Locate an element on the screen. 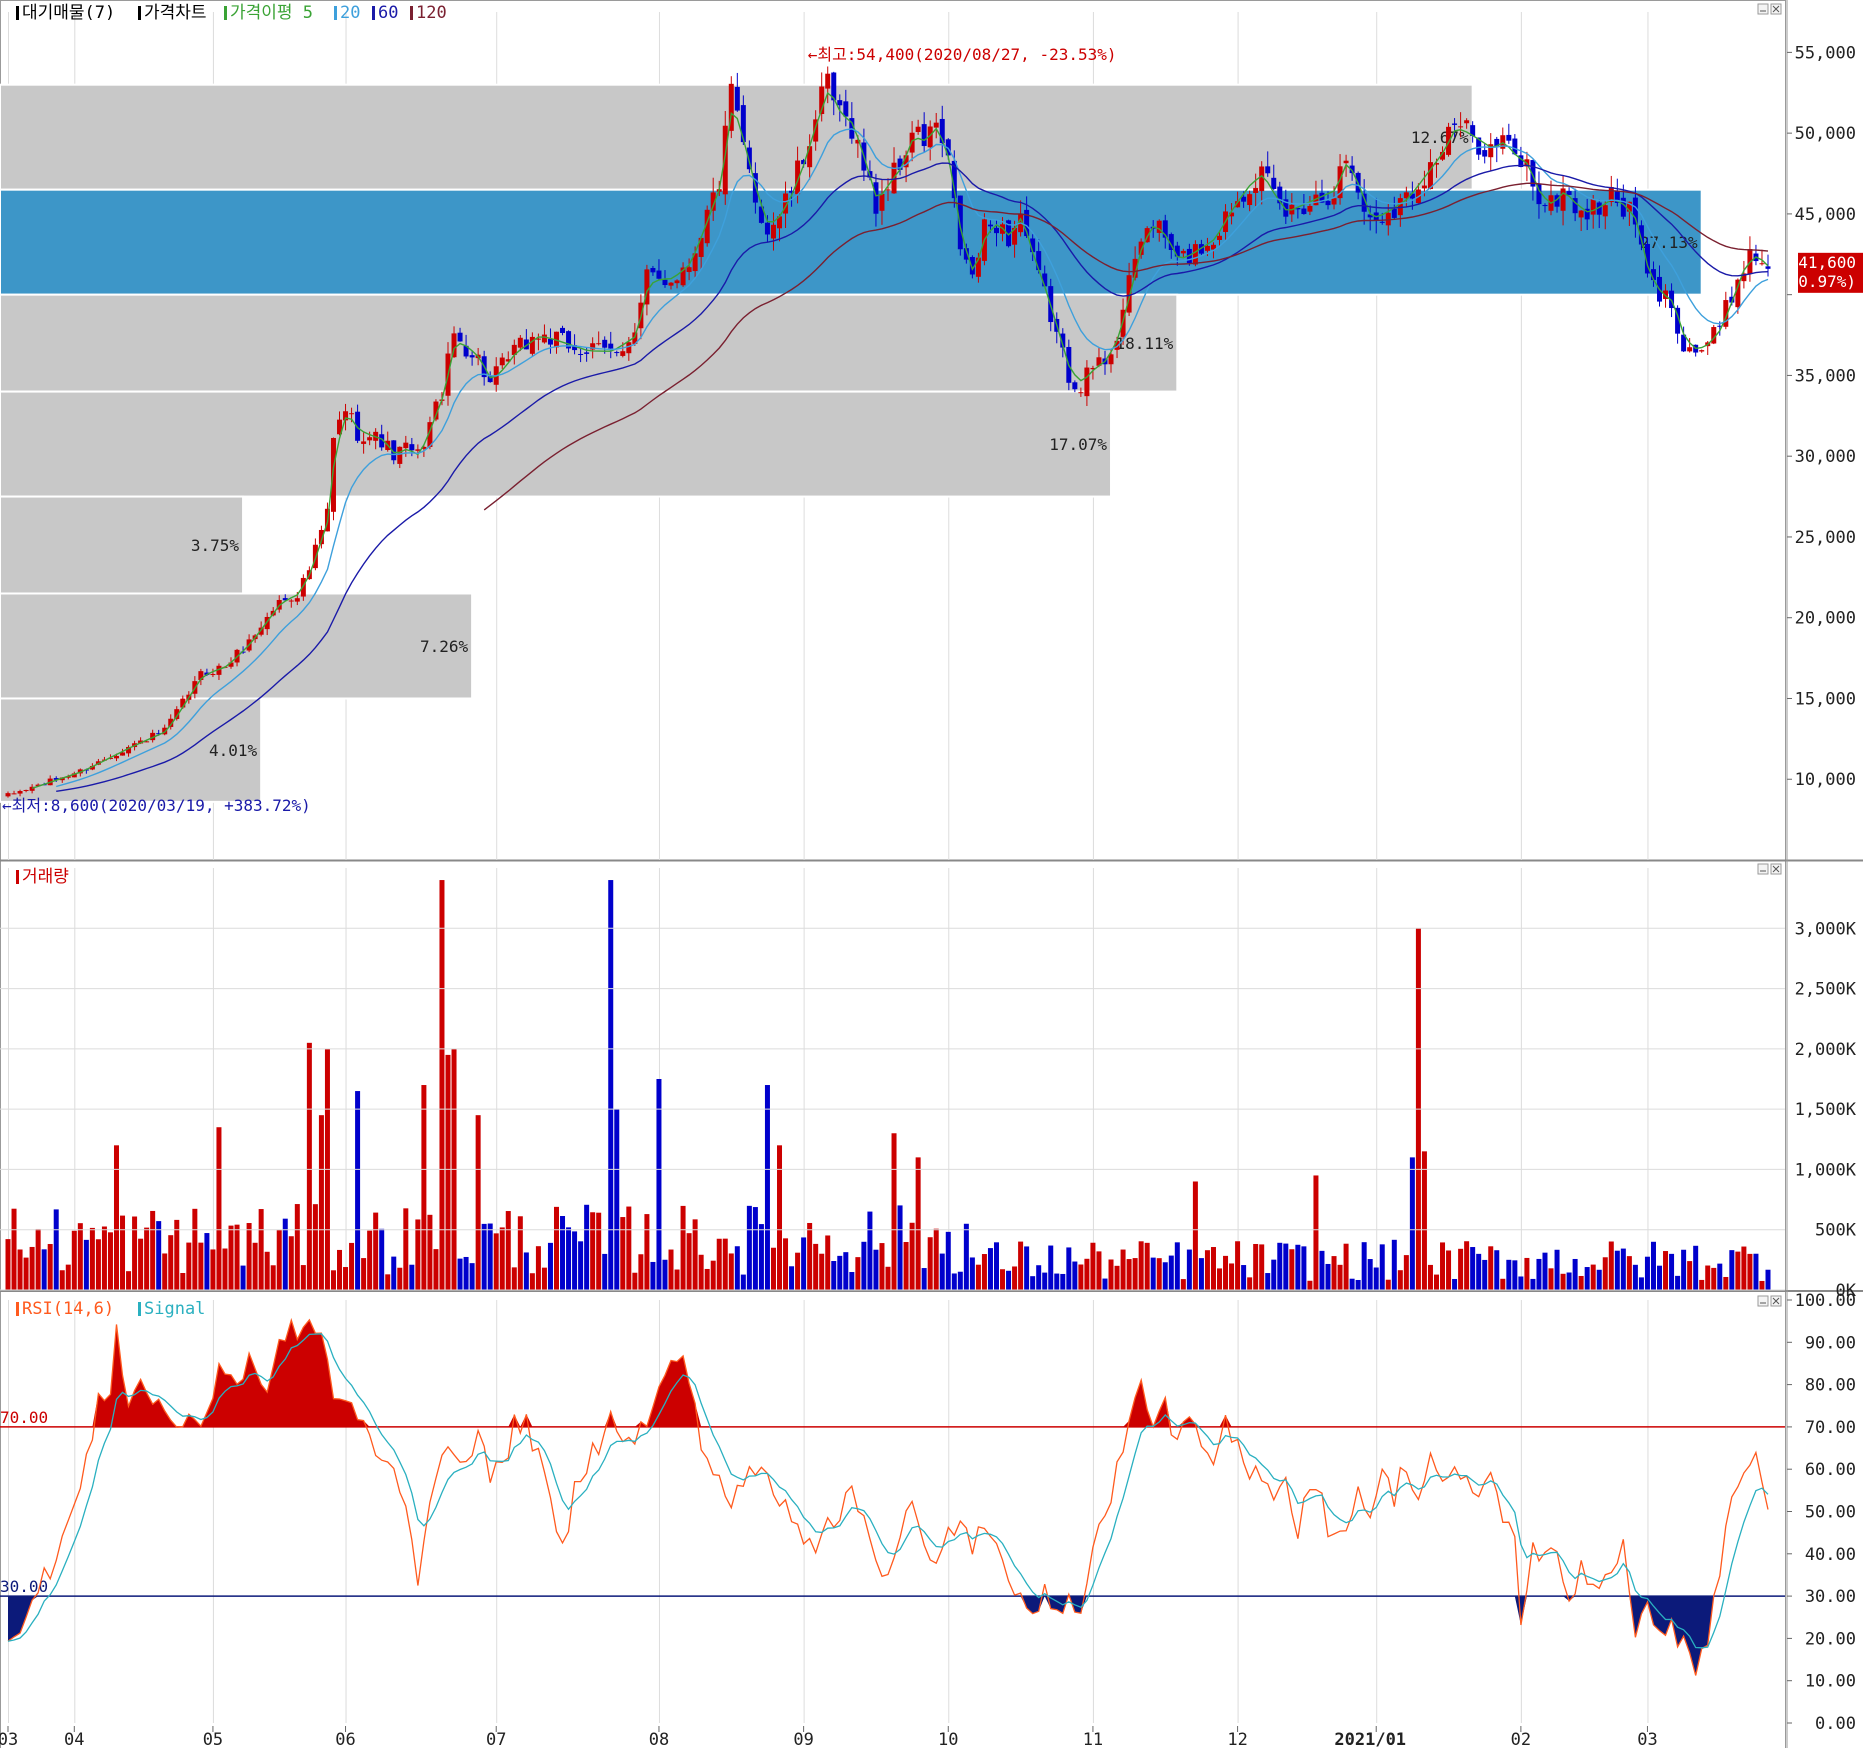 The image size is (1863, 1752). legend-entry: 60 is located at coordinates (388, 13).